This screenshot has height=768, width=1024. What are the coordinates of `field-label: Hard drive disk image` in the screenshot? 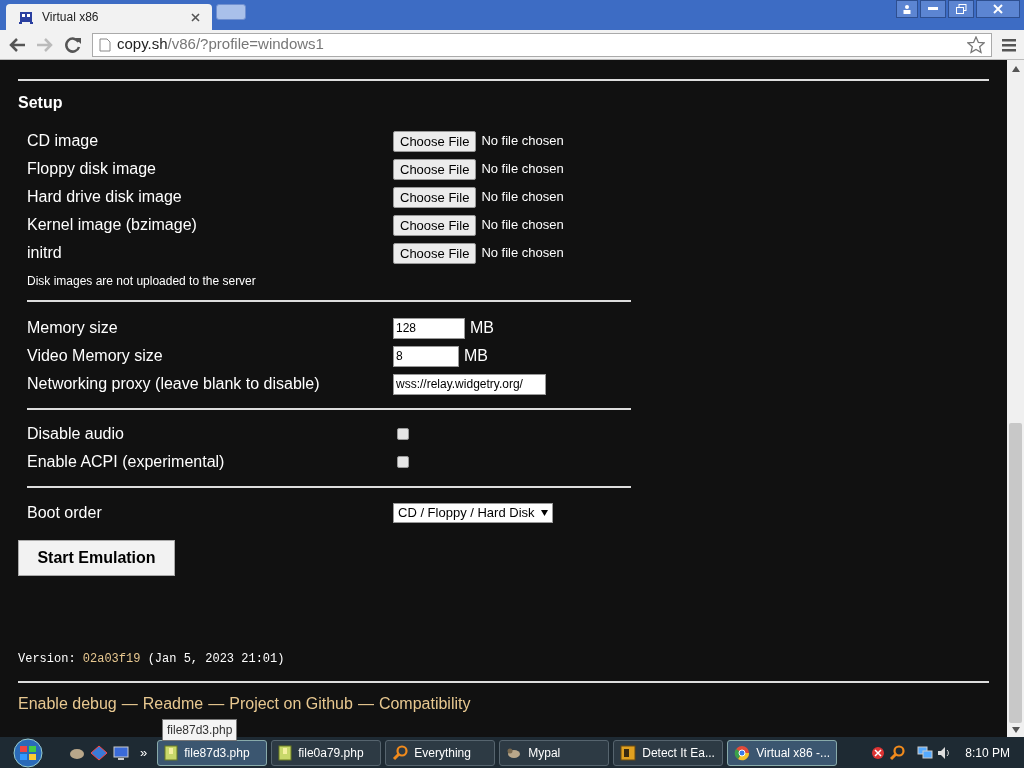 It's located at (105, 197).